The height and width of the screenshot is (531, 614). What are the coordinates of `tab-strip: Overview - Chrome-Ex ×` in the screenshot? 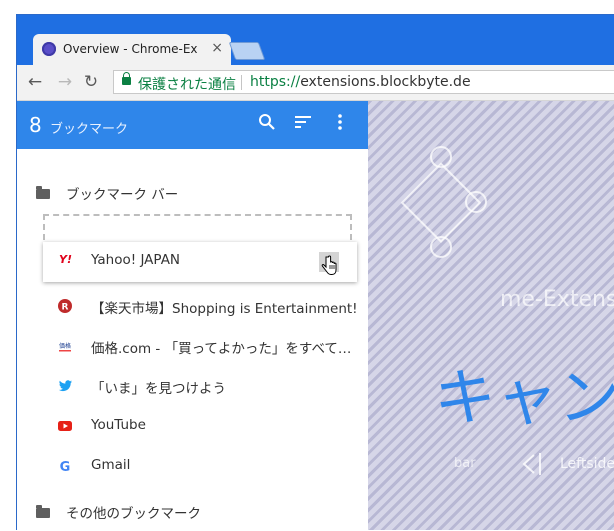 It's located at (315, 40).